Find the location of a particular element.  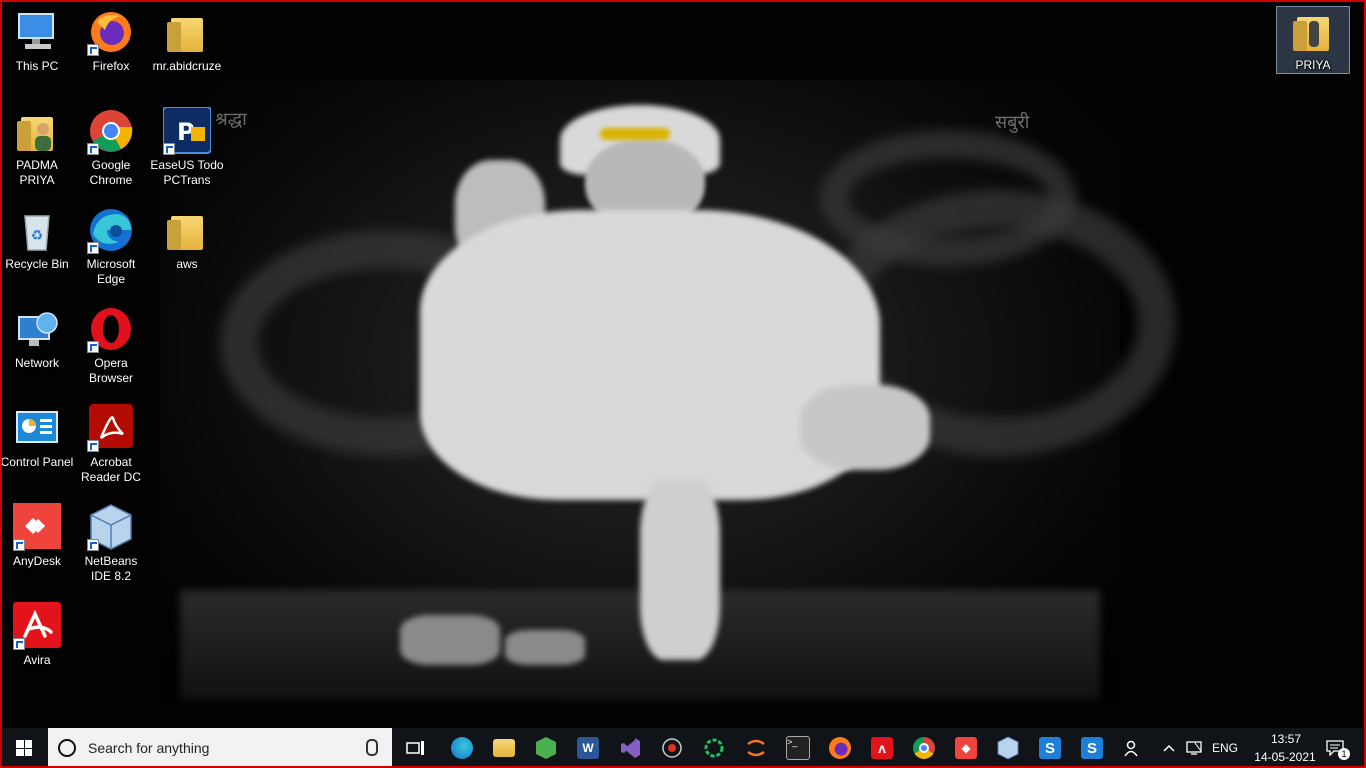

language-indicator: ENG is located at coordinates (1225, 748).